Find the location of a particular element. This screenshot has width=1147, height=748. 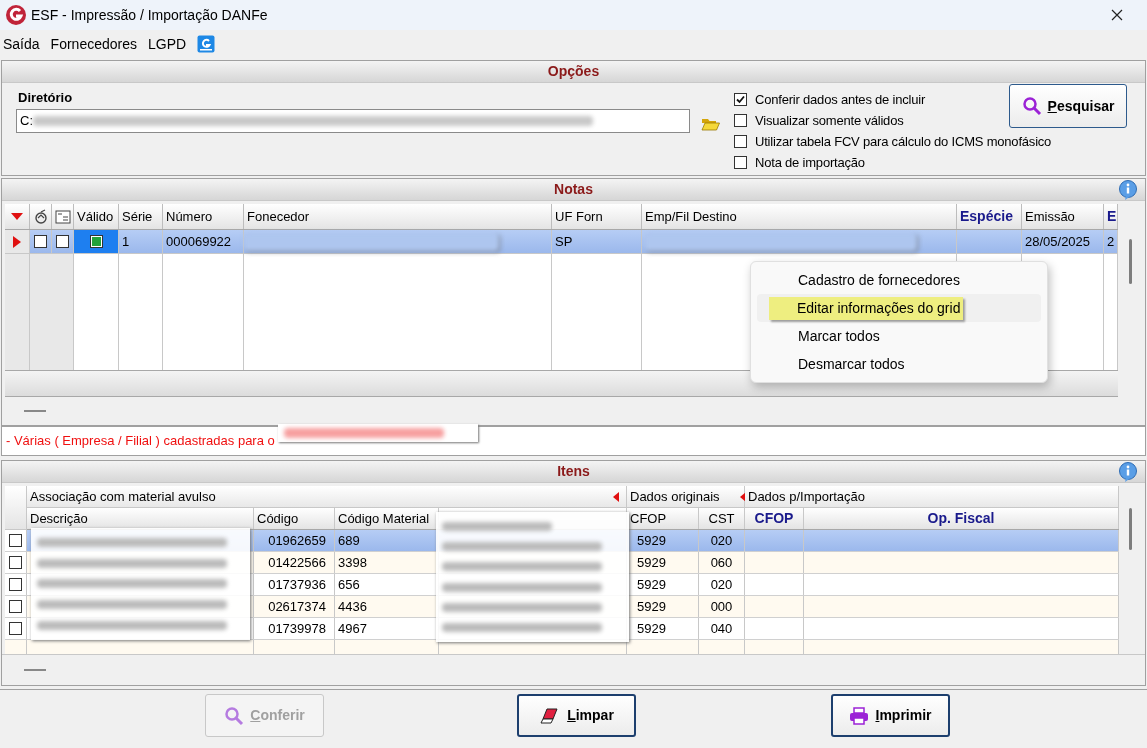

help-book-icon is located at coordinates (206, 44).